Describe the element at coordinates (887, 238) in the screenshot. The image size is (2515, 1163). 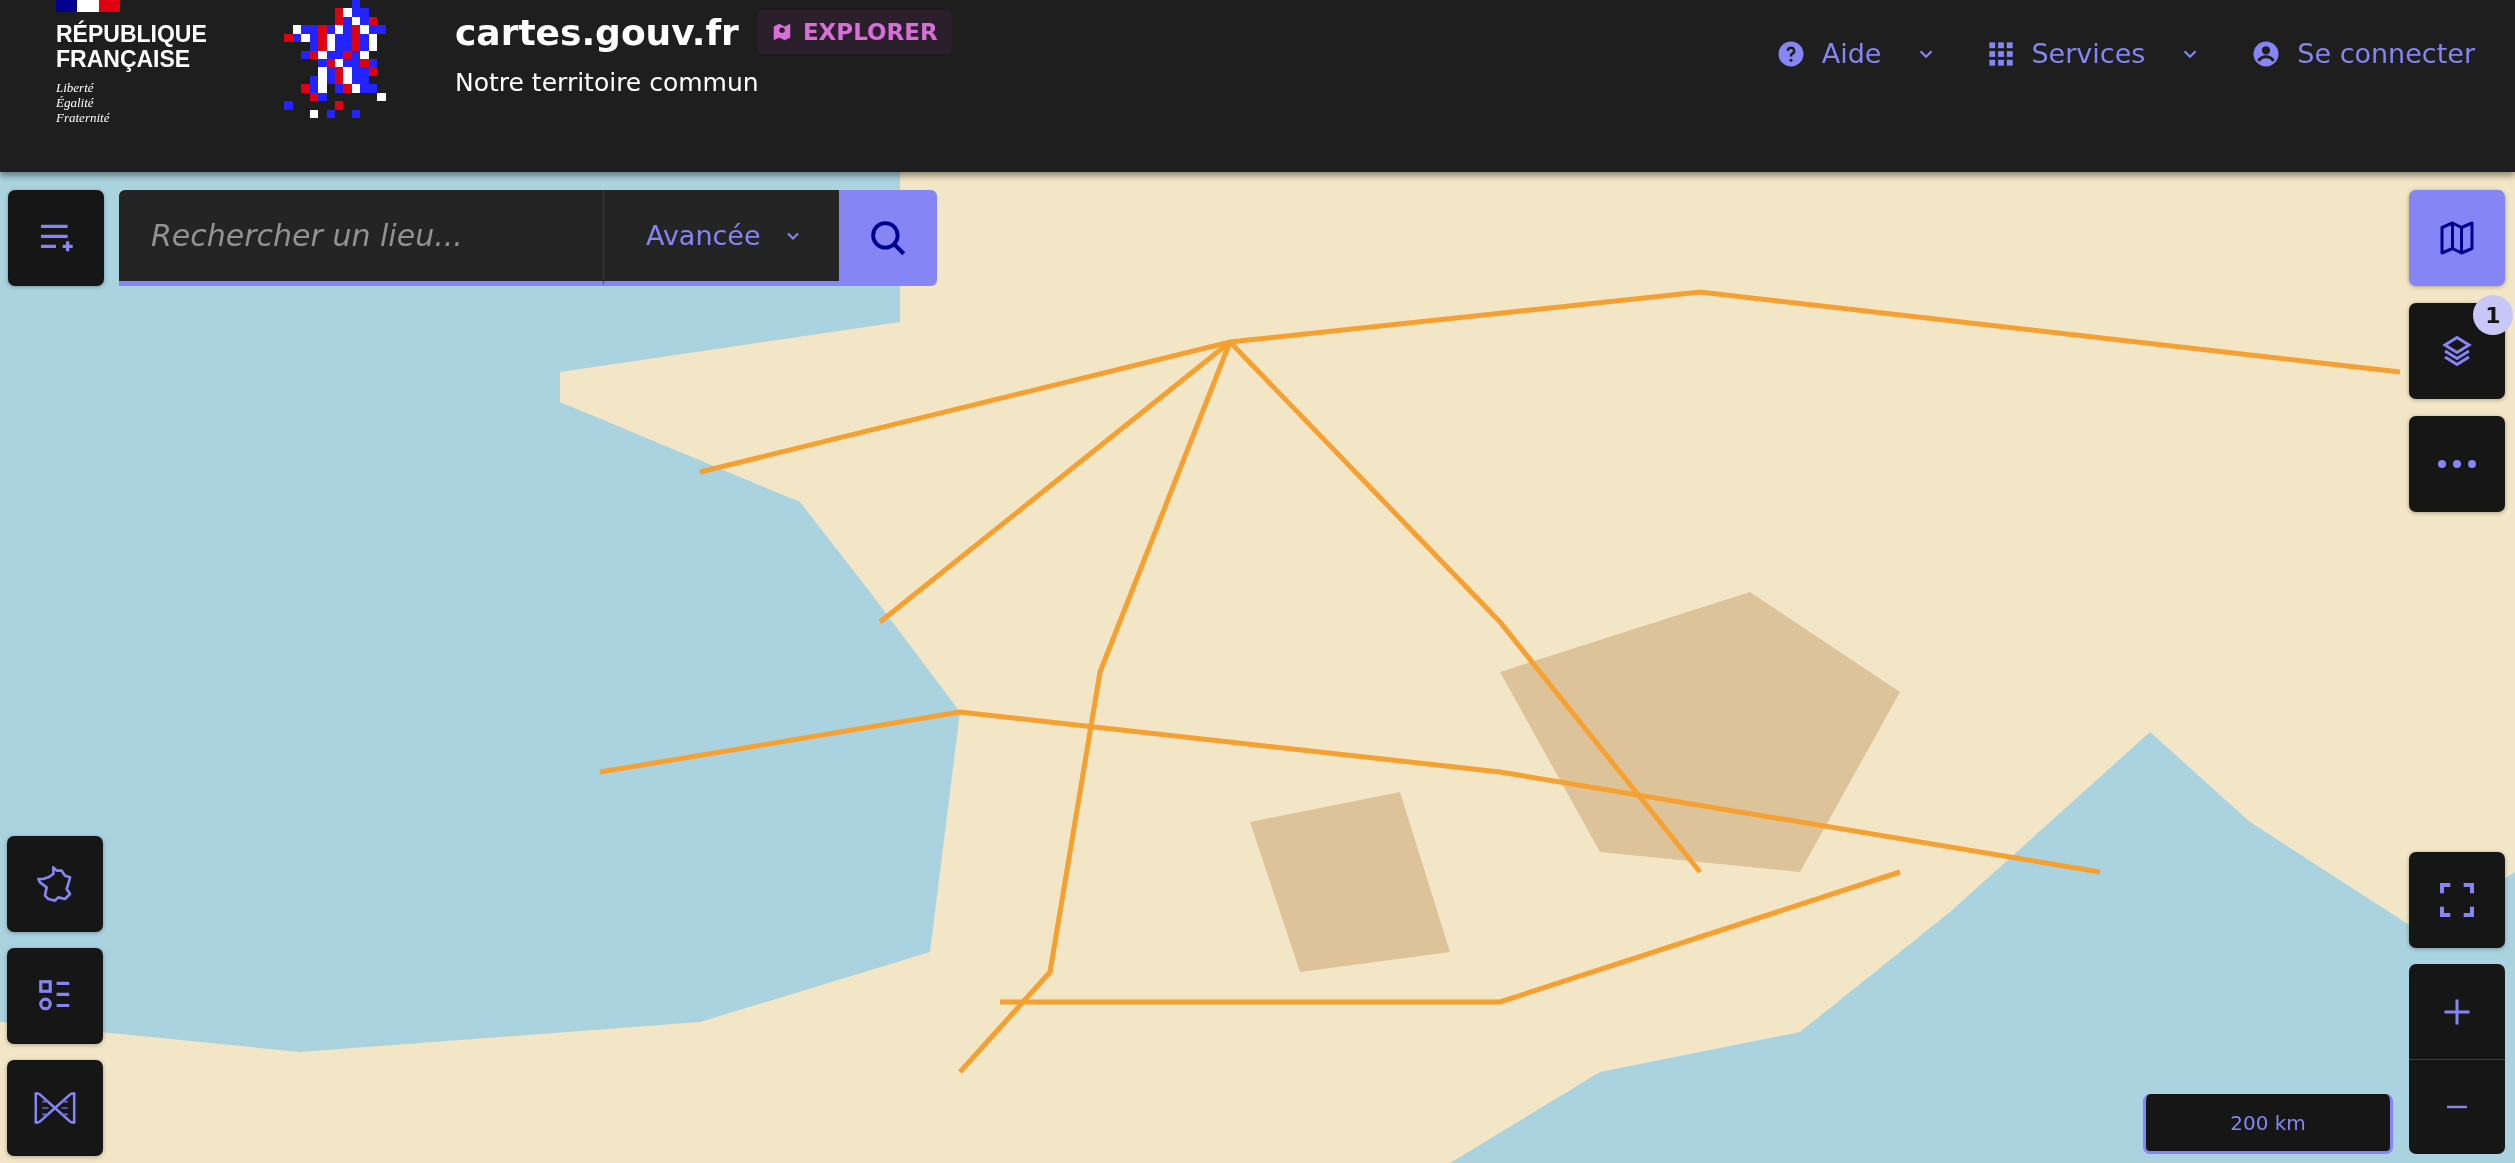
I see `search-button` at that location.